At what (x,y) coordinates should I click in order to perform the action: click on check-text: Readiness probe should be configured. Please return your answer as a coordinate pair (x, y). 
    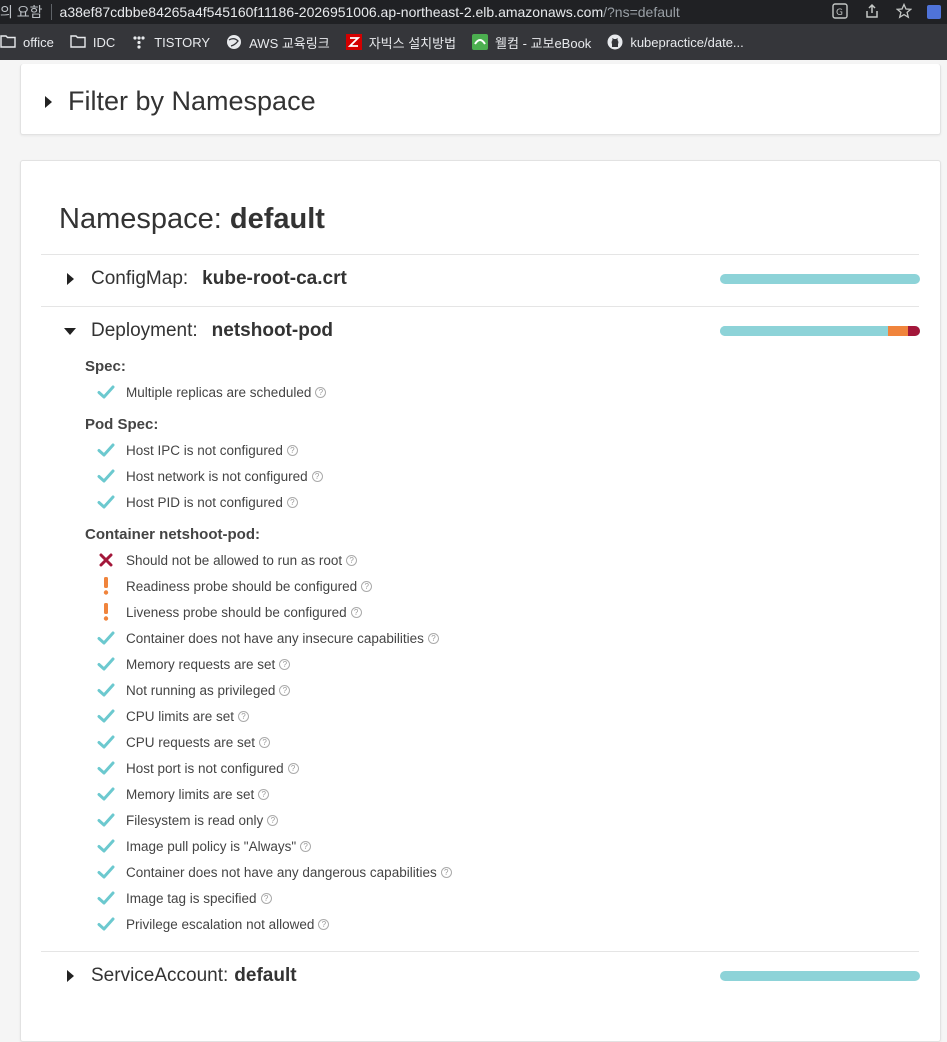
    Looking at the image, I should click on (242, 586).